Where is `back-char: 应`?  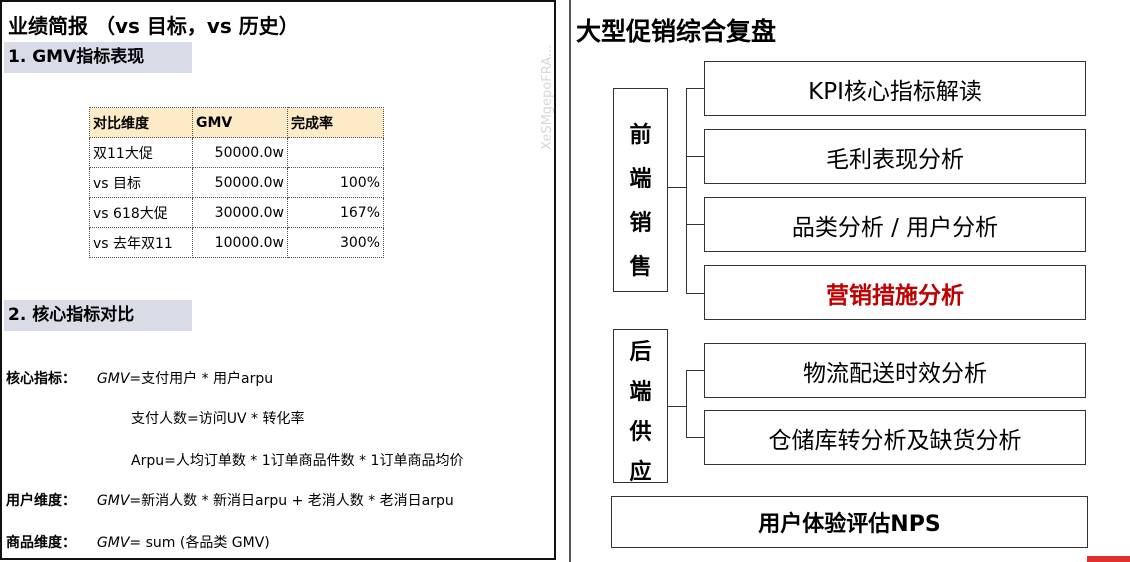 back-char: 应 is located at coordinates (640, 472).